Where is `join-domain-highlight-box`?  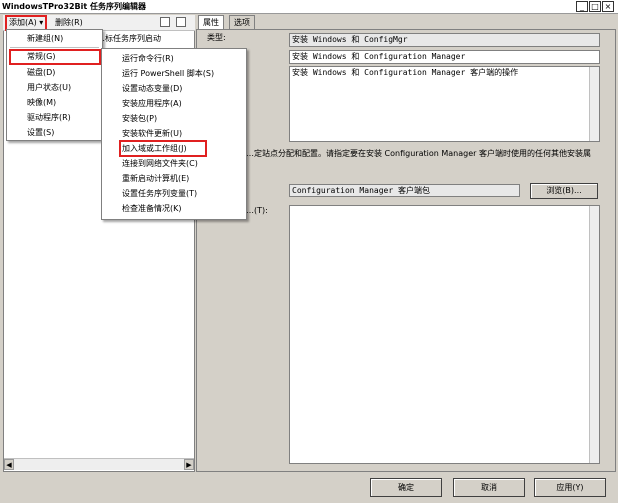 join-domain-highlight-box is located at coordinates (163, 148).